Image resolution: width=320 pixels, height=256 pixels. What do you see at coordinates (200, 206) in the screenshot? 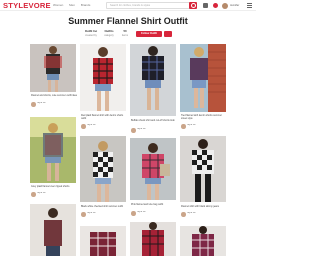
I see `pin-description: Flannel shirt with black skinny jeans` at bounding box center [200, 206].